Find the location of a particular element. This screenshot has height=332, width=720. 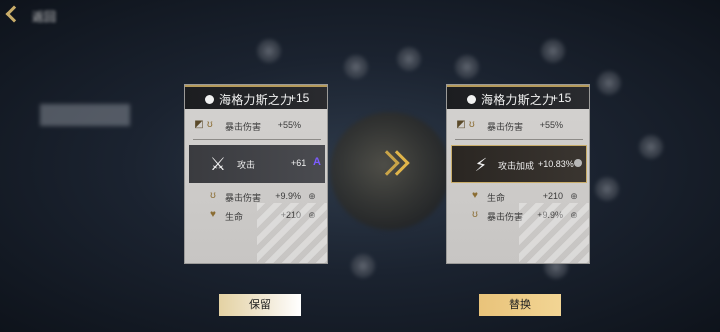

main-stat-row: ⚔ 攻击 +61 A is located at coordinates (257, 164).